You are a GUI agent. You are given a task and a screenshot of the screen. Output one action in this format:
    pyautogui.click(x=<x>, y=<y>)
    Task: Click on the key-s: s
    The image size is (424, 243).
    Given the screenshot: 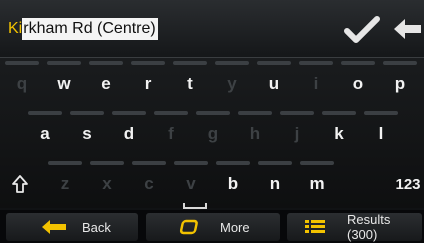 What is the action you would take?
    pyautogui.click(x=87, y=132)
    